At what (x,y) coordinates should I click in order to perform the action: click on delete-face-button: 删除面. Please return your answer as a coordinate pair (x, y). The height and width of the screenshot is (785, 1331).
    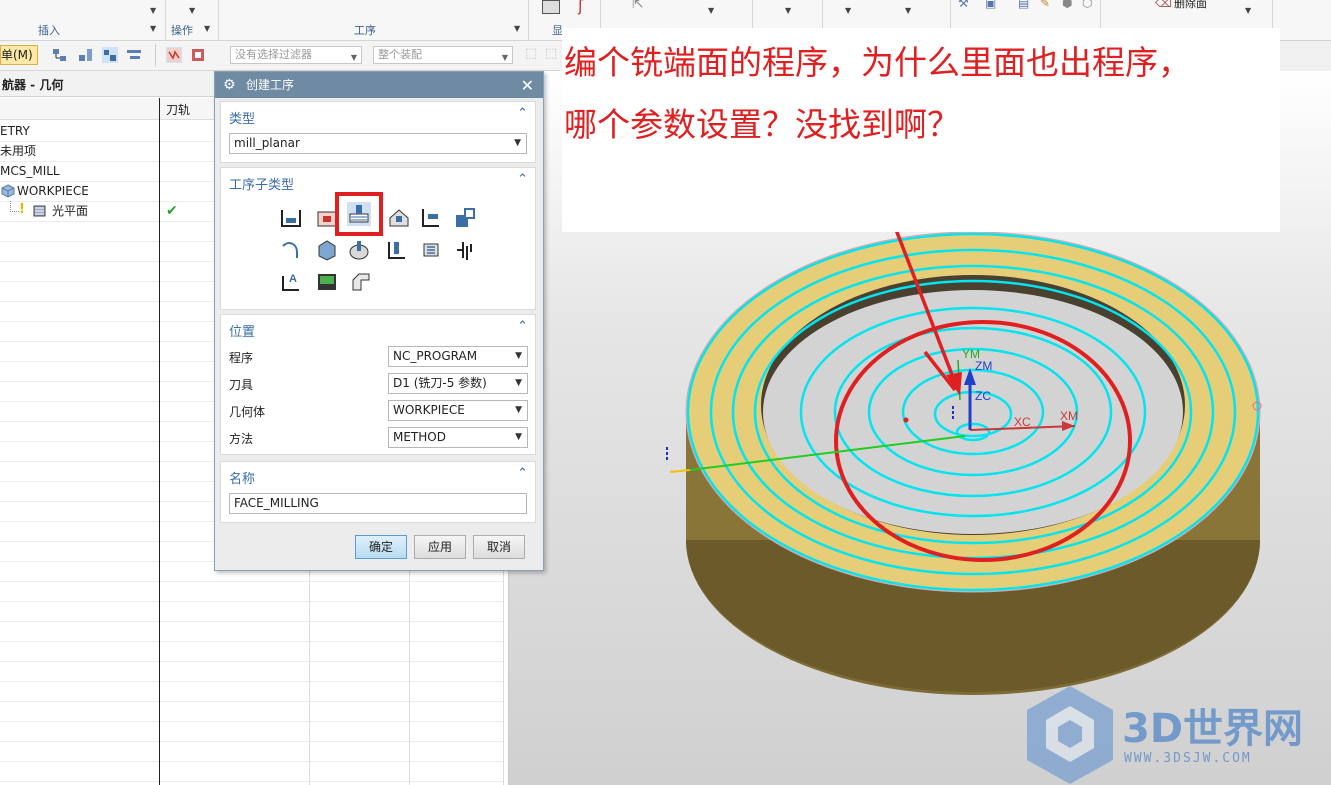
    Looking at the image, I should click on (1190, 5).